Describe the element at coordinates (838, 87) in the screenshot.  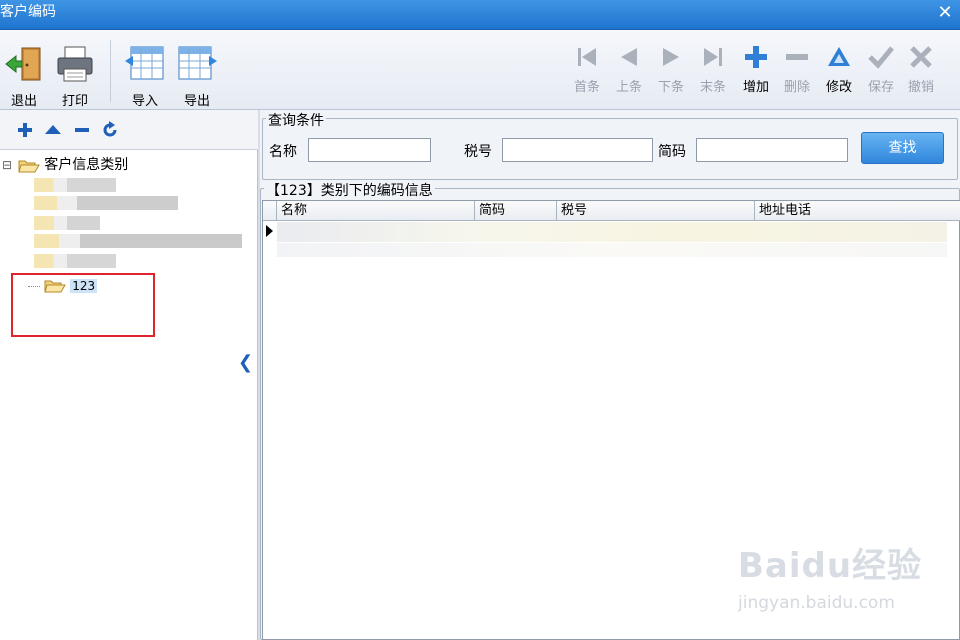
I see `edit-label: 修改` at that location.